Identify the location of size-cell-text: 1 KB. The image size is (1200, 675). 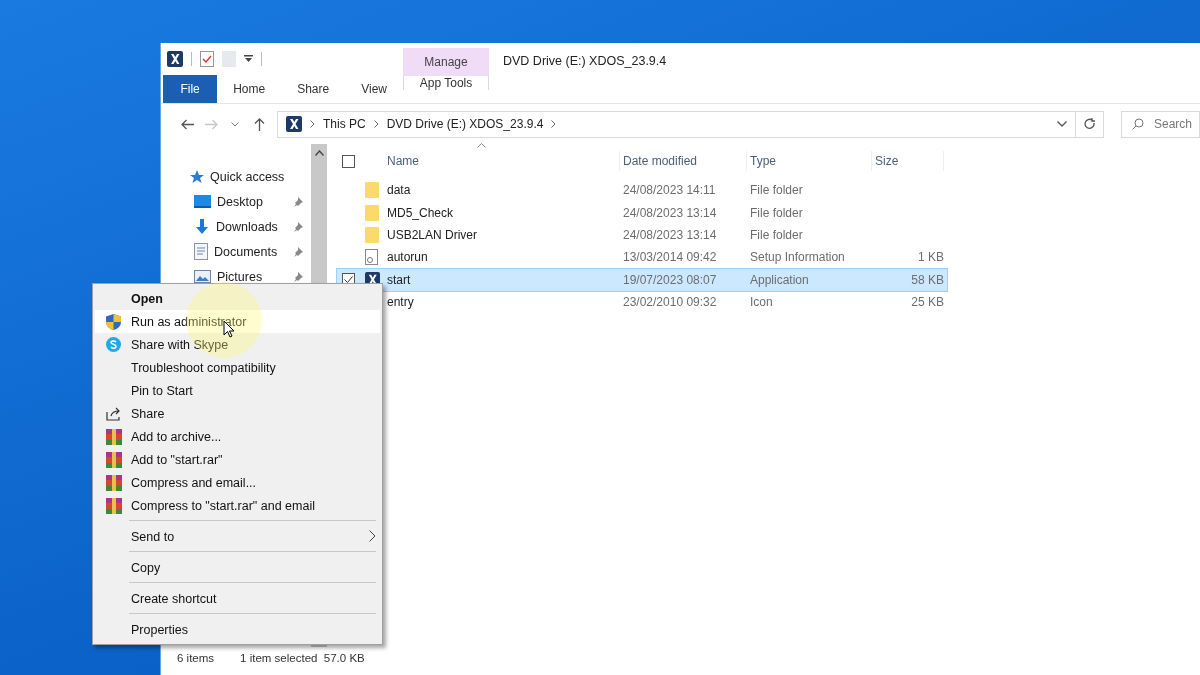
(930, 257).